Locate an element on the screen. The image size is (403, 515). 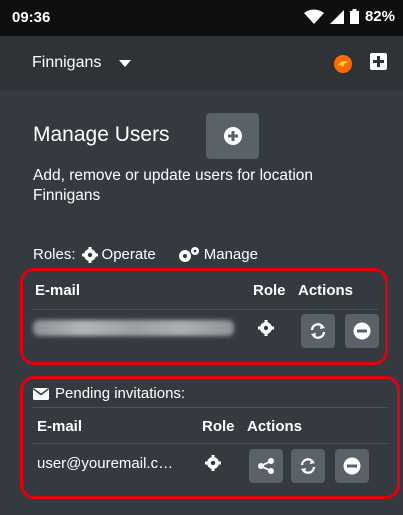
column-actions: Actions is located at coordinates (326, 290).